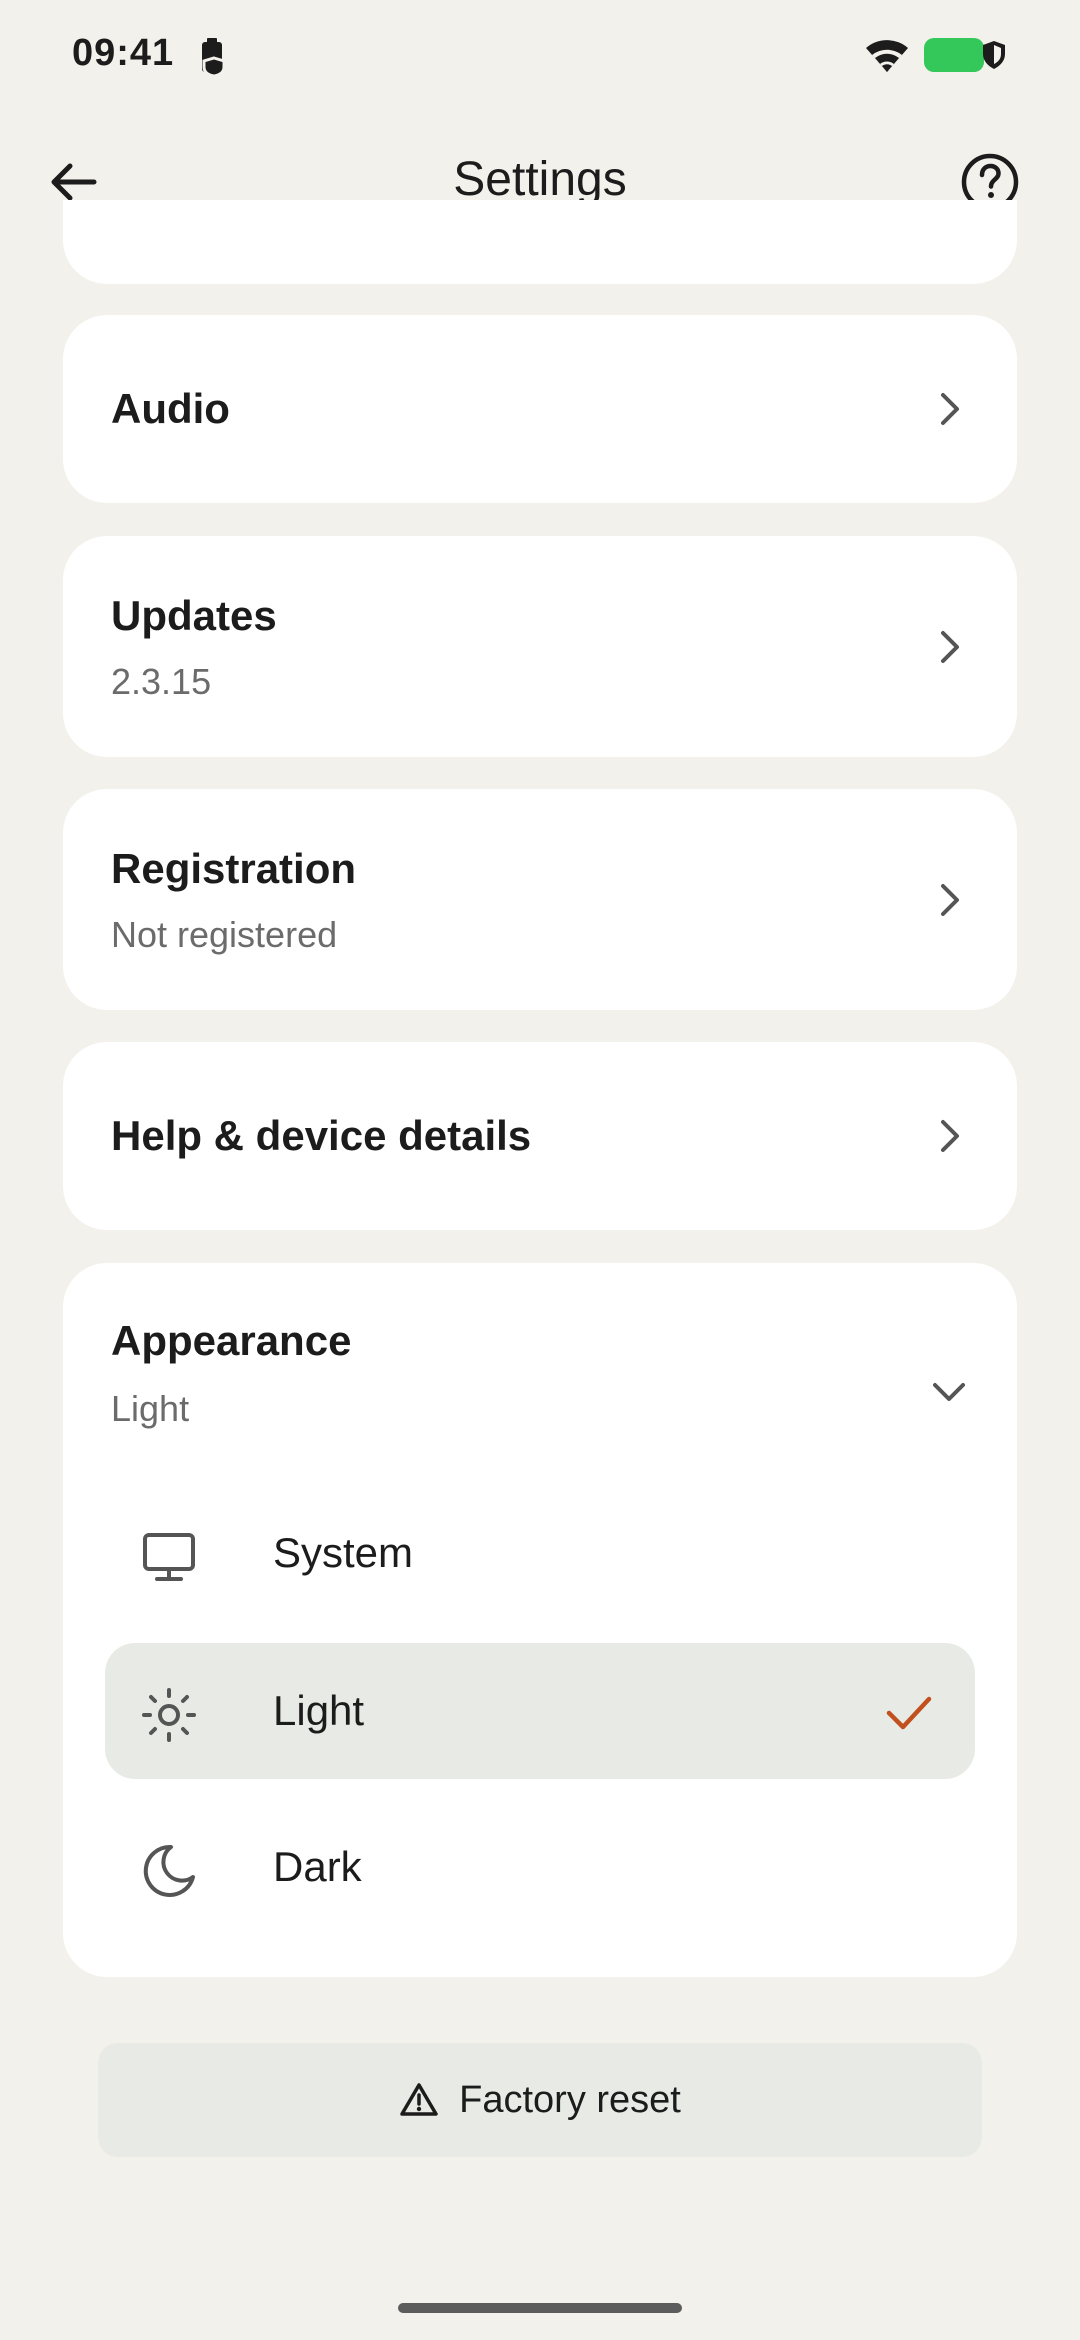 This screenshot has width=1080, height=2340. I want to click on option-label-system: System, so click(343, 1552).